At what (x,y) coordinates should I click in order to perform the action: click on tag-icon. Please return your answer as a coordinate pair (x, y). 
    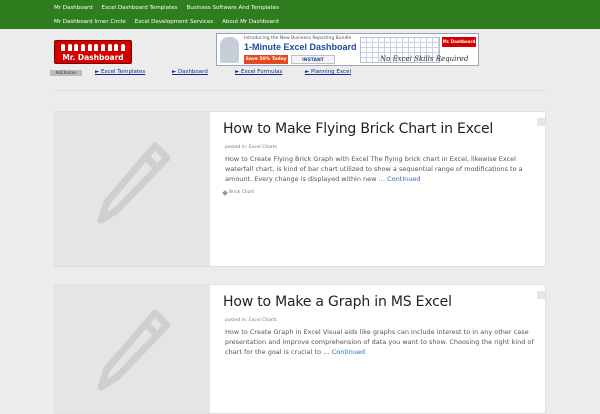
    Looking at the image, I should click on (225, 192).